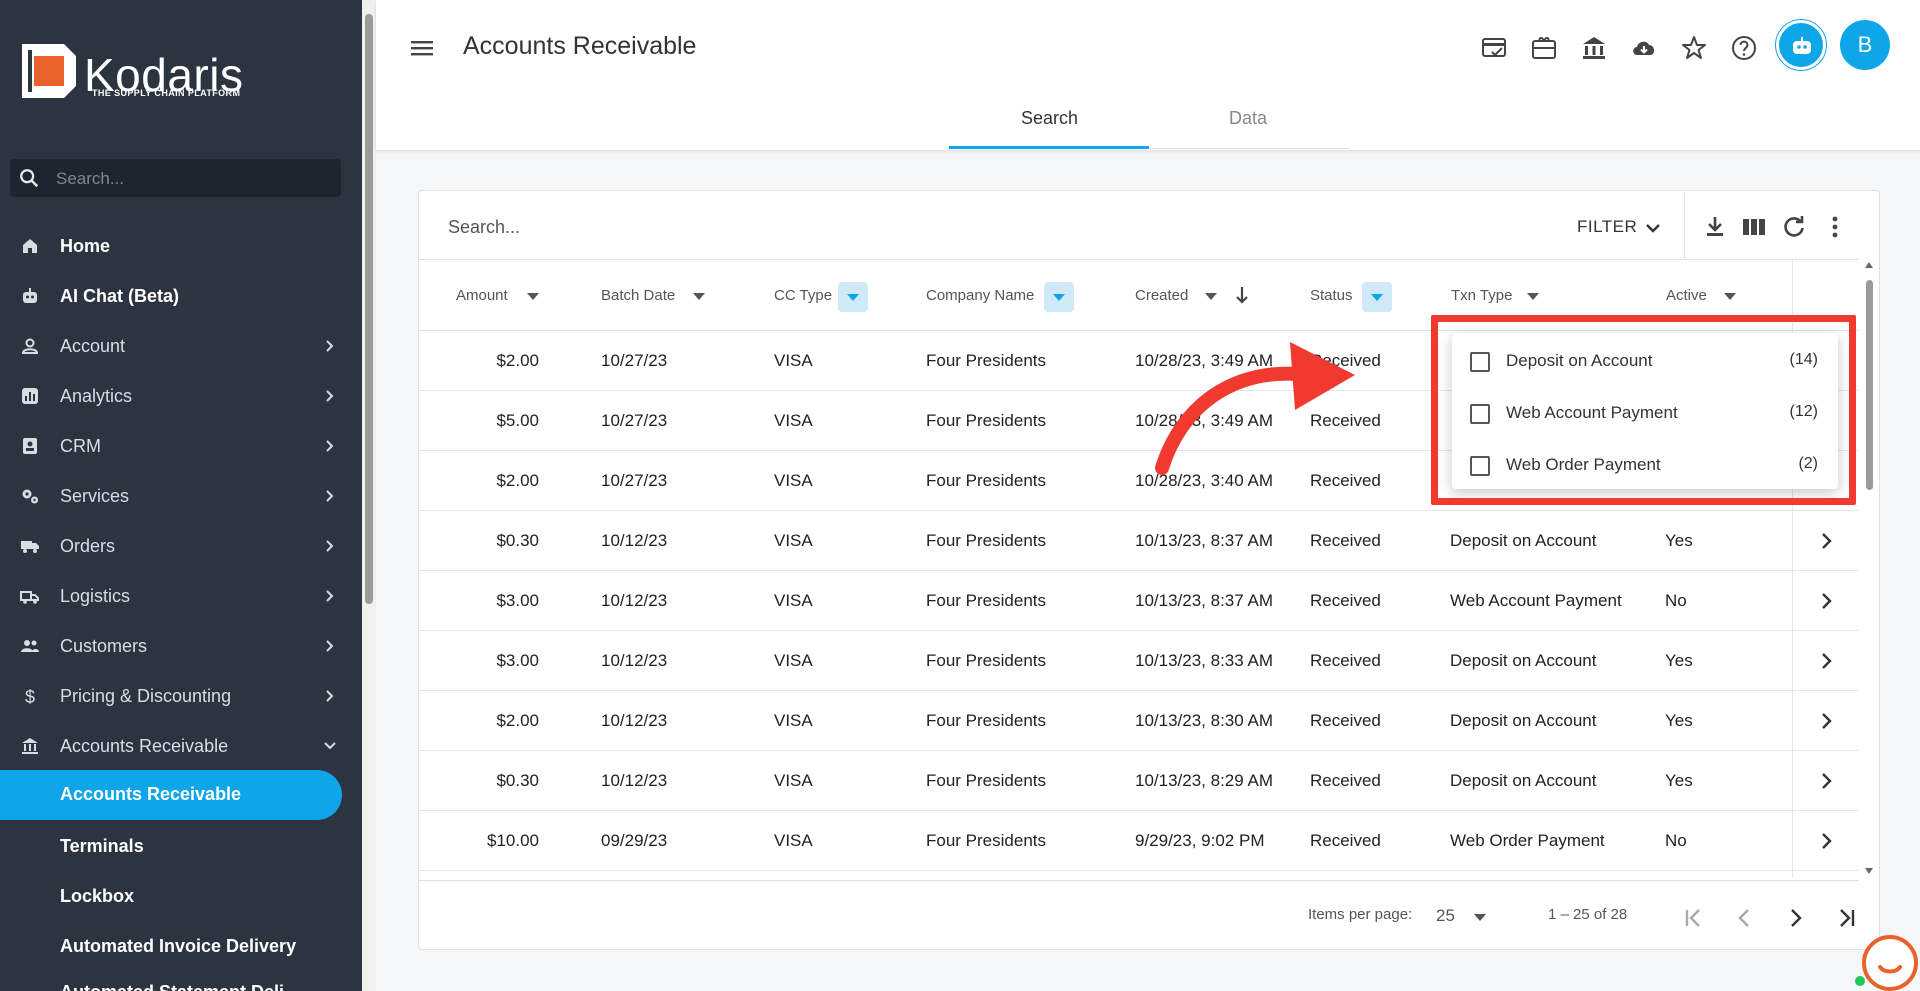 This screenshot has height=991, width=1920. I want to click on cell-created: 10/13/23, 8:29 AM, so click(1204, 780).